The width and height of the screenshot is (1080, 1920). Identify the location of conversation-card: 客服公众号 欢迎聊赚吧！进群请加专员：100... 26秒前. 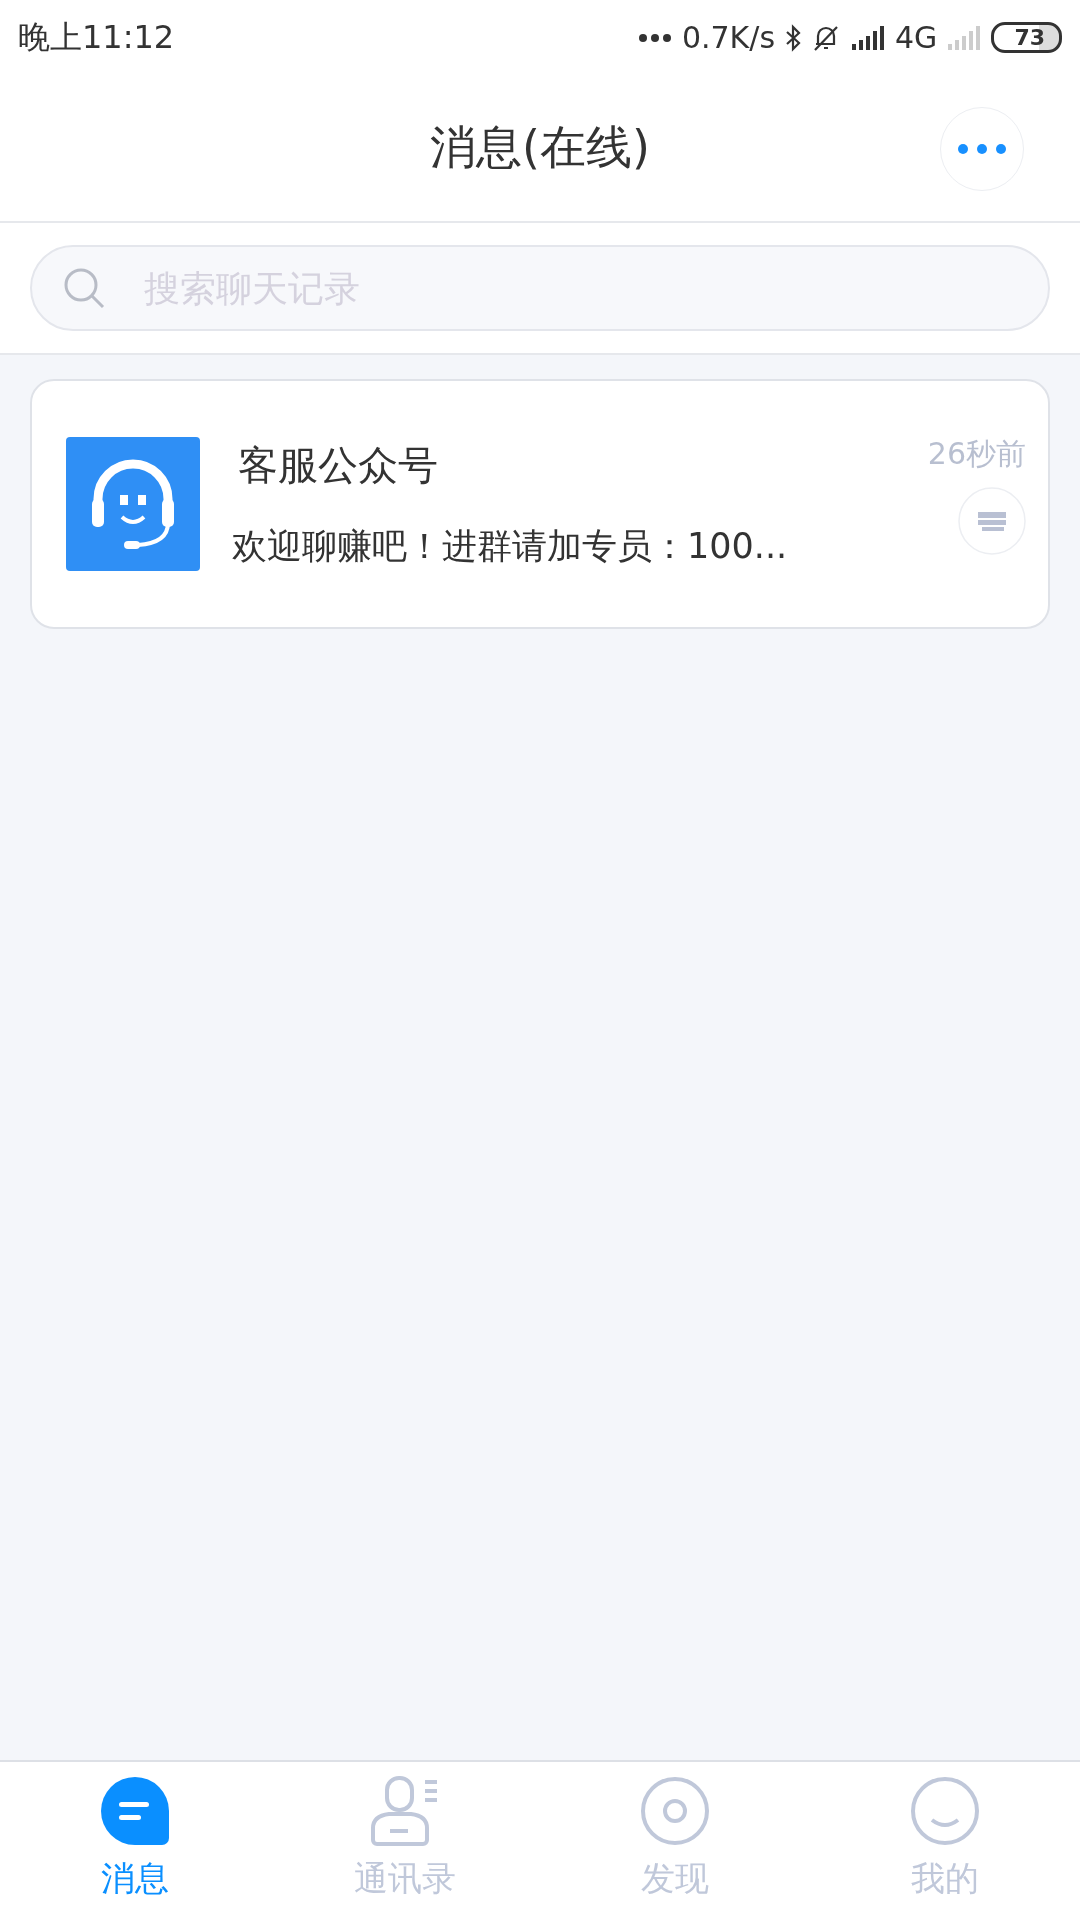
(540, 504).